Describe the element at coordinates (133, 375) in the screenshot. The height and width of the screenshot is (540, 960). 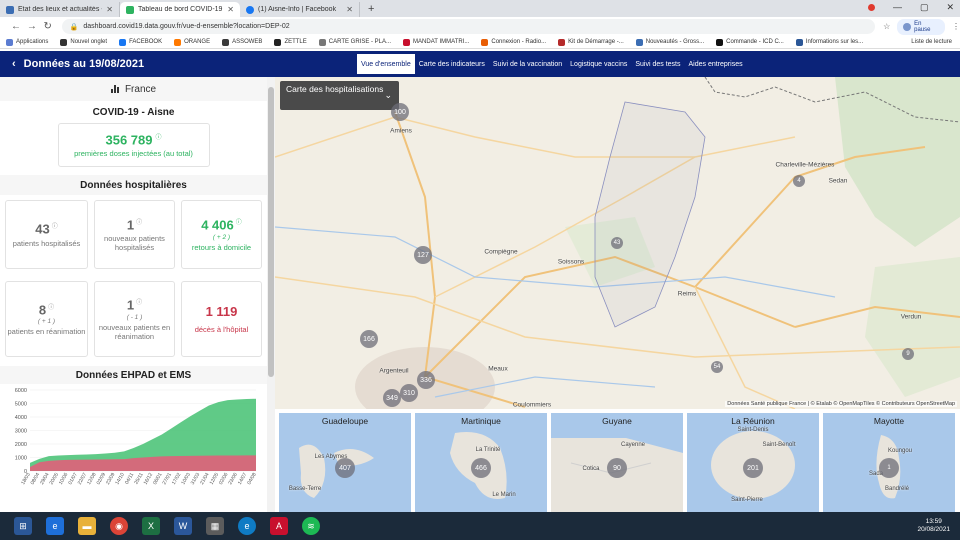
I see `ehpad-section-title: Données EHPAD et EMS` at that location.